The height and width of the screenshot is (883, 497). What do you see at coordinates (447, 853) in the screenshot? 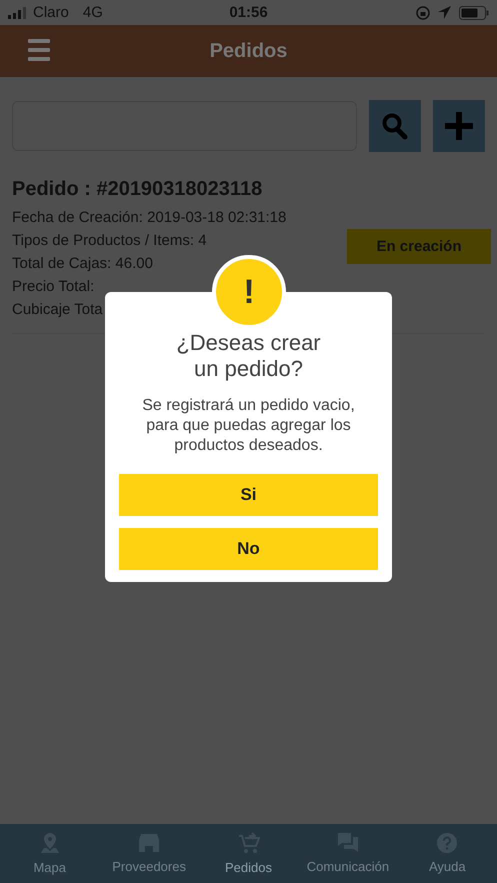
I see `tab-bar-item: Ayuda` at bounding box center [447, 853].